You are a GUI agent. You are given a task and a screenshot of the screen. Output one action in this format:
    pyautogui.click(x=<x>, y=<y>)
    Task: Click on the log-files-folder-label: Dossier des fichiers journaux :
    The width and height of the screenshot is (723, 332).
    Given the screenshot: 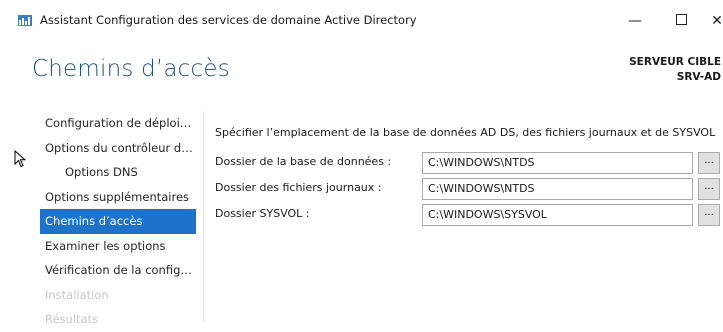 What is the action you would take?
    pyautogui.click(x=298, y=187)
    